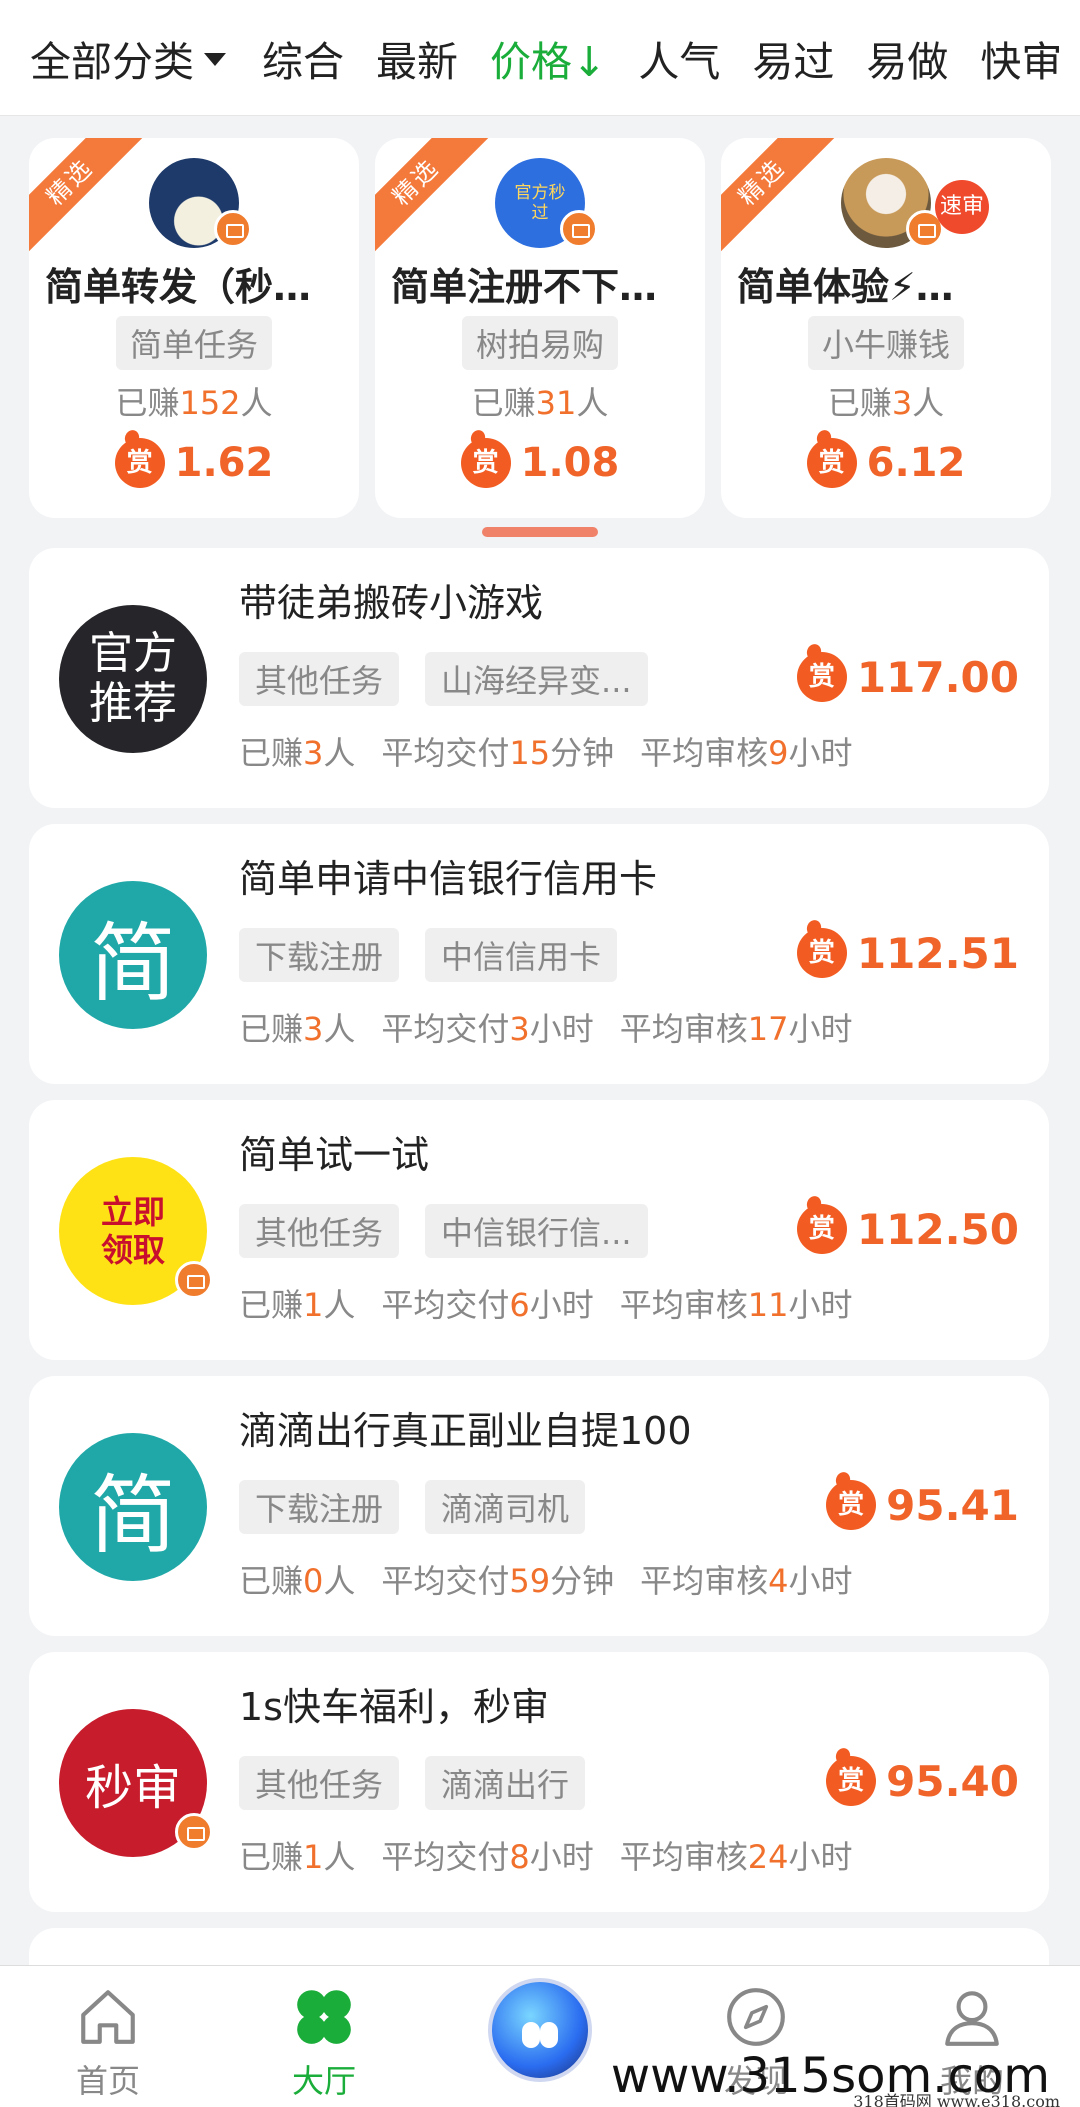 The image size is (1080, 2107). I want to click on task-stats: 已赚3人 平均交付15分钟 平均审核9小时, so click(546, 753).